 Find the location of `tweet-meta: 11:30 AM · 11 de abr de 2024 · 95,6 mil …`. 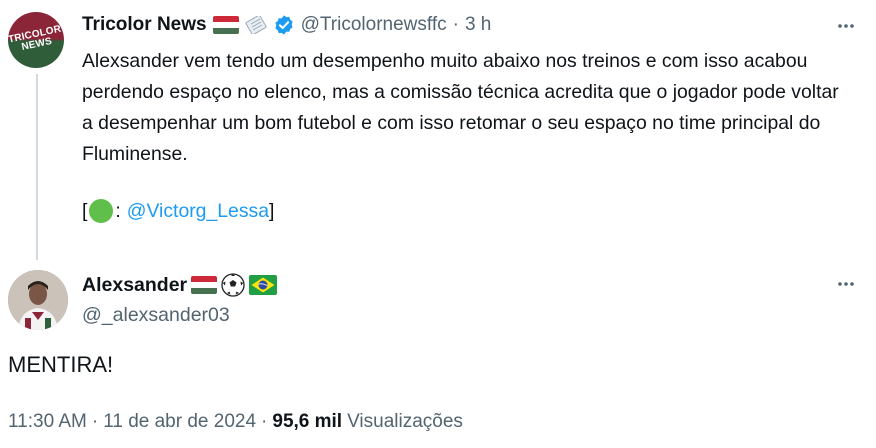

tweet-meta: 11:30 AM · 11 de abr de 2024 · 95,6 mil … is located at coordinates (235, 422).